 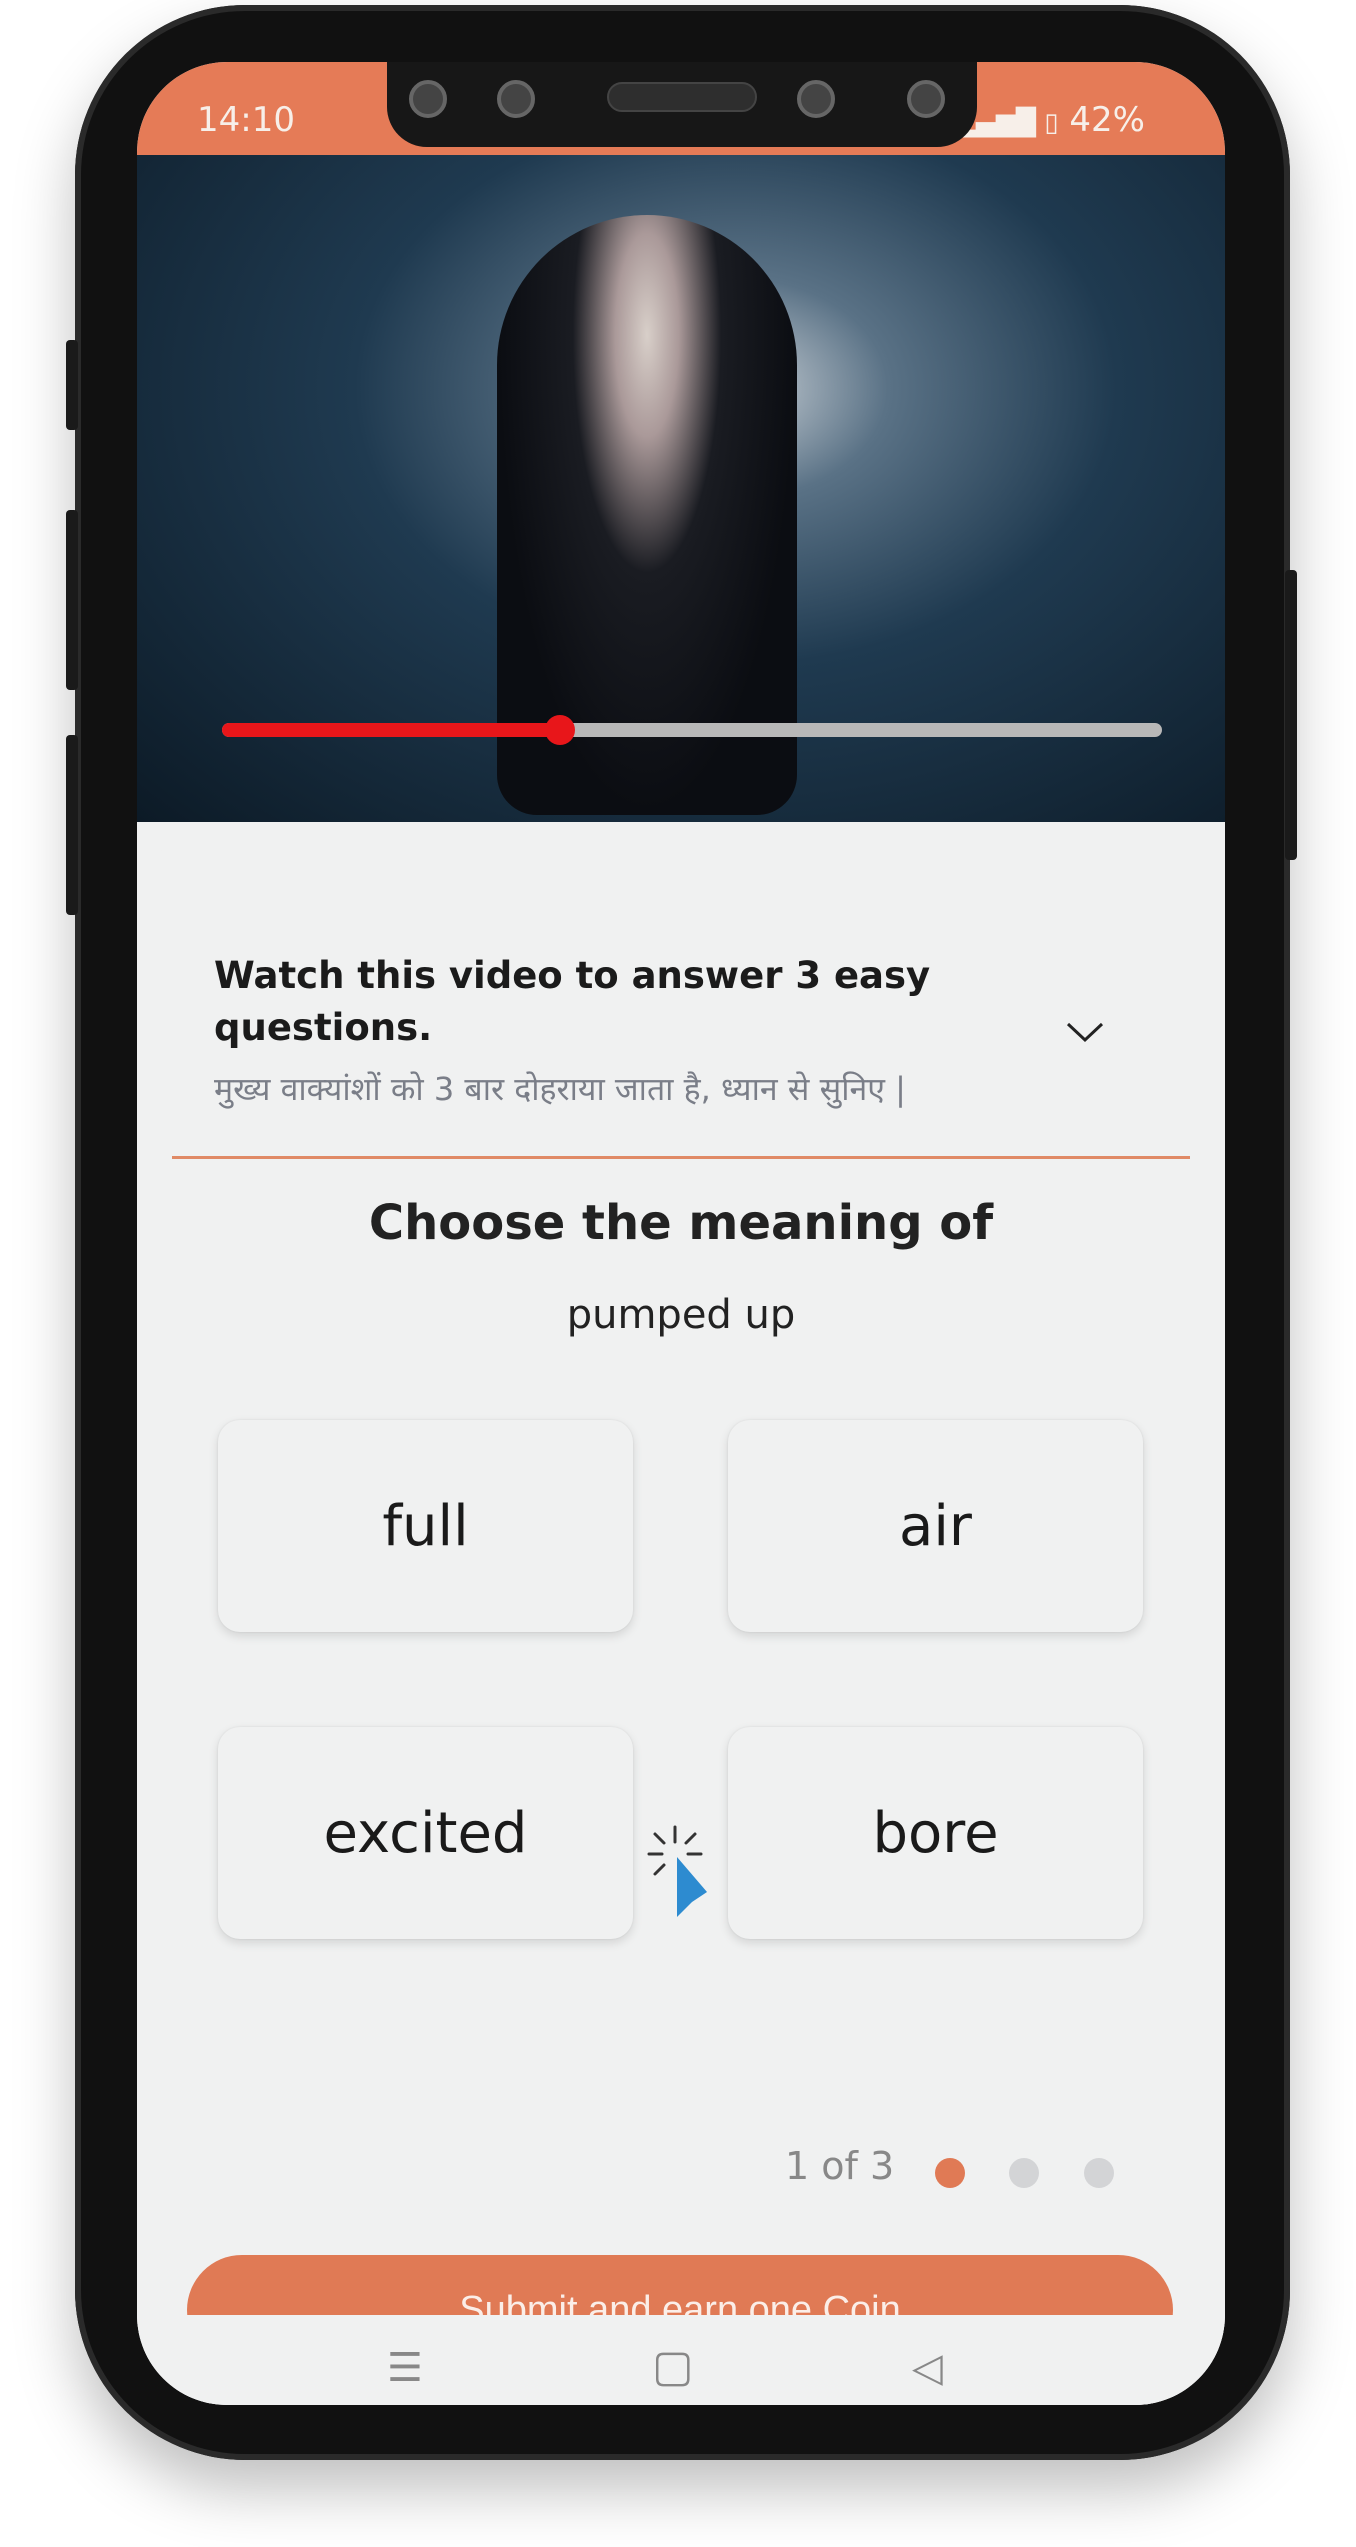 I want to click on option-full: full, so click(x=425, y=1526).